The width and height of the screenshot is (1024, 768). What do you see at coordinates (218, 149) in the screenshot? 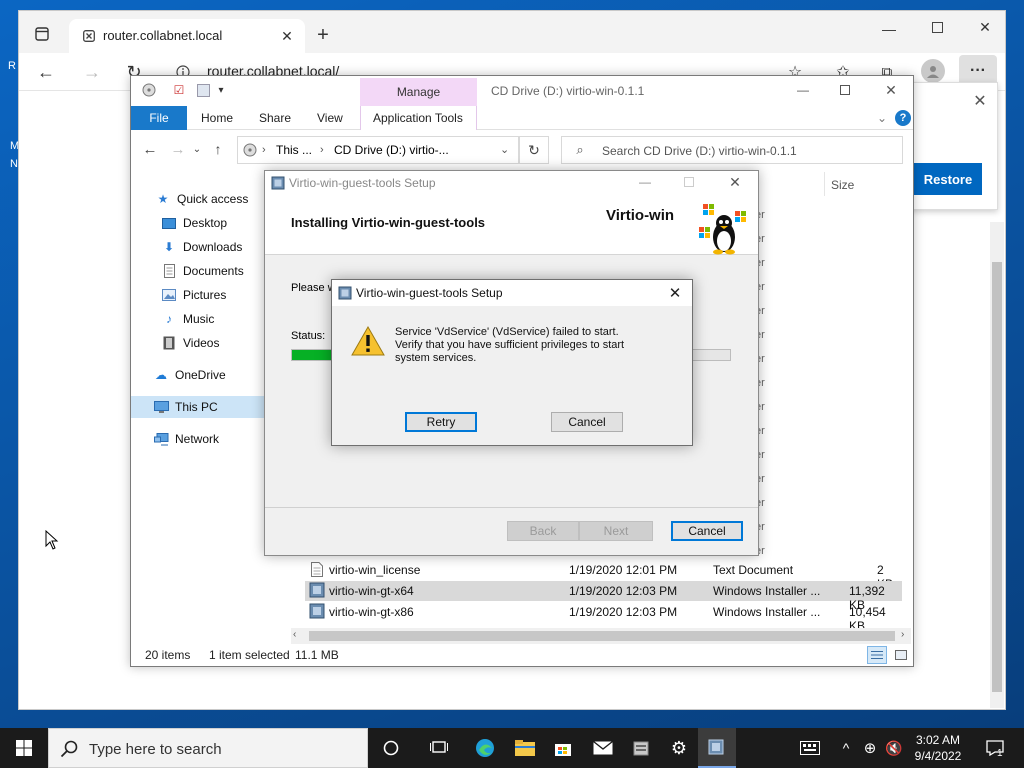
I see `up-icon: ↑` at bounding box center [218, 149].